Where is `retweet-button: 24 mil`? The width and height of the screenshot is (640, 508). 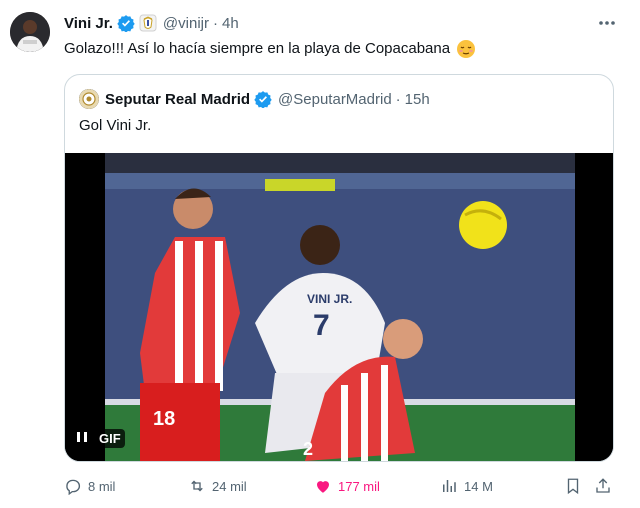 retweet-button: 24 mil is located at coordinates (217, 486).